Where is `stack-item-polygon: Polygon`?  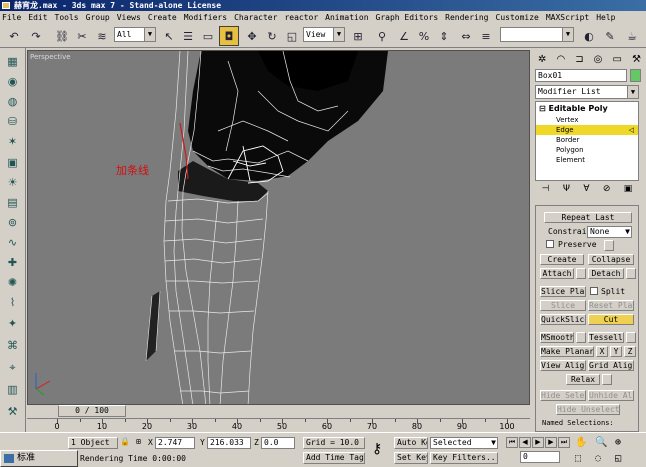 stack-item-polygon: Polygon is located at coordinates (587, 150).